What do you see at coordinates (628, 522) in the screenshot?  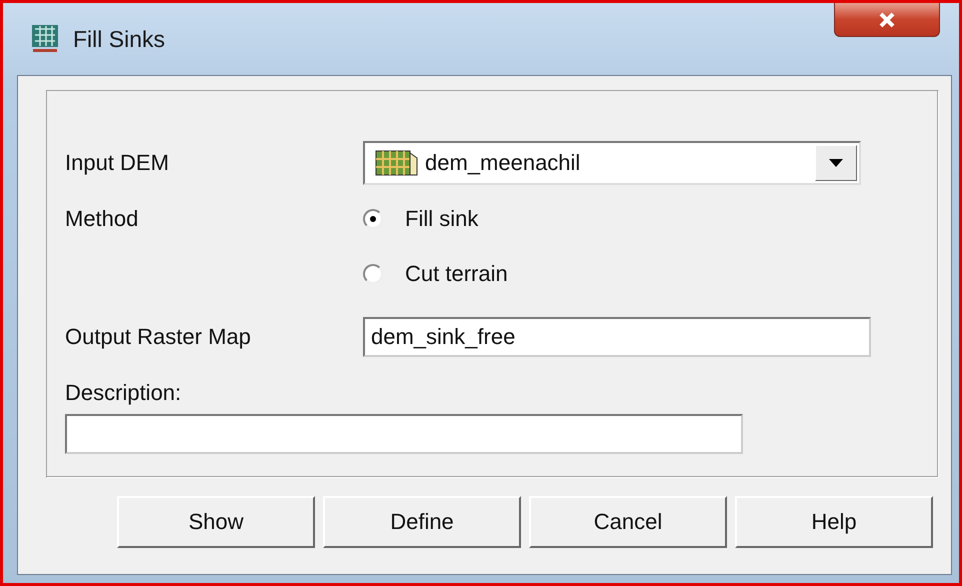 I see `dialog-button: Cancel` at bounding box center [628, 522].